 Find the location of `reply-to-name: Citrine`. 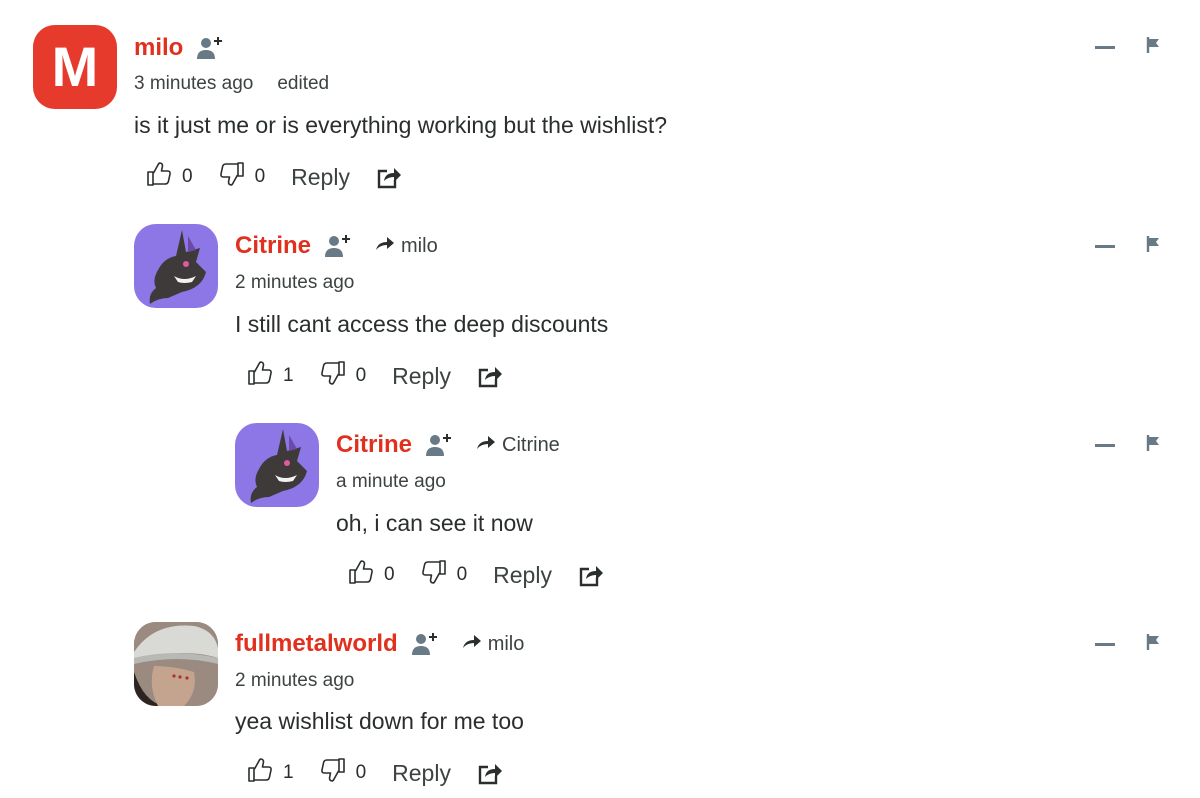

reply-to-name: Citrine is located at coordinates (531, 444).